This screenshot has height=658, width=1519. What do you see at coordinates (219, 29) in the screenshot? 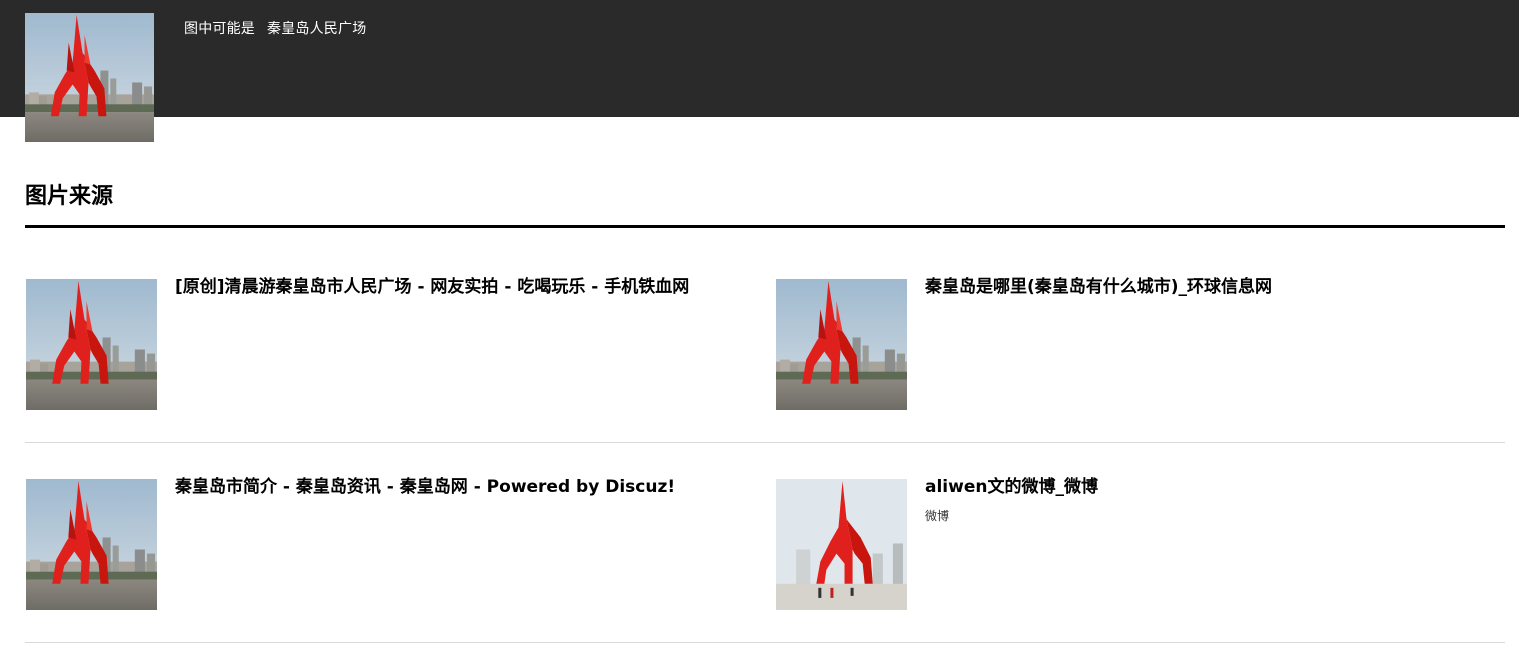
I see `caption-prefix: 图中可能是` at bounding box center [219, 29].